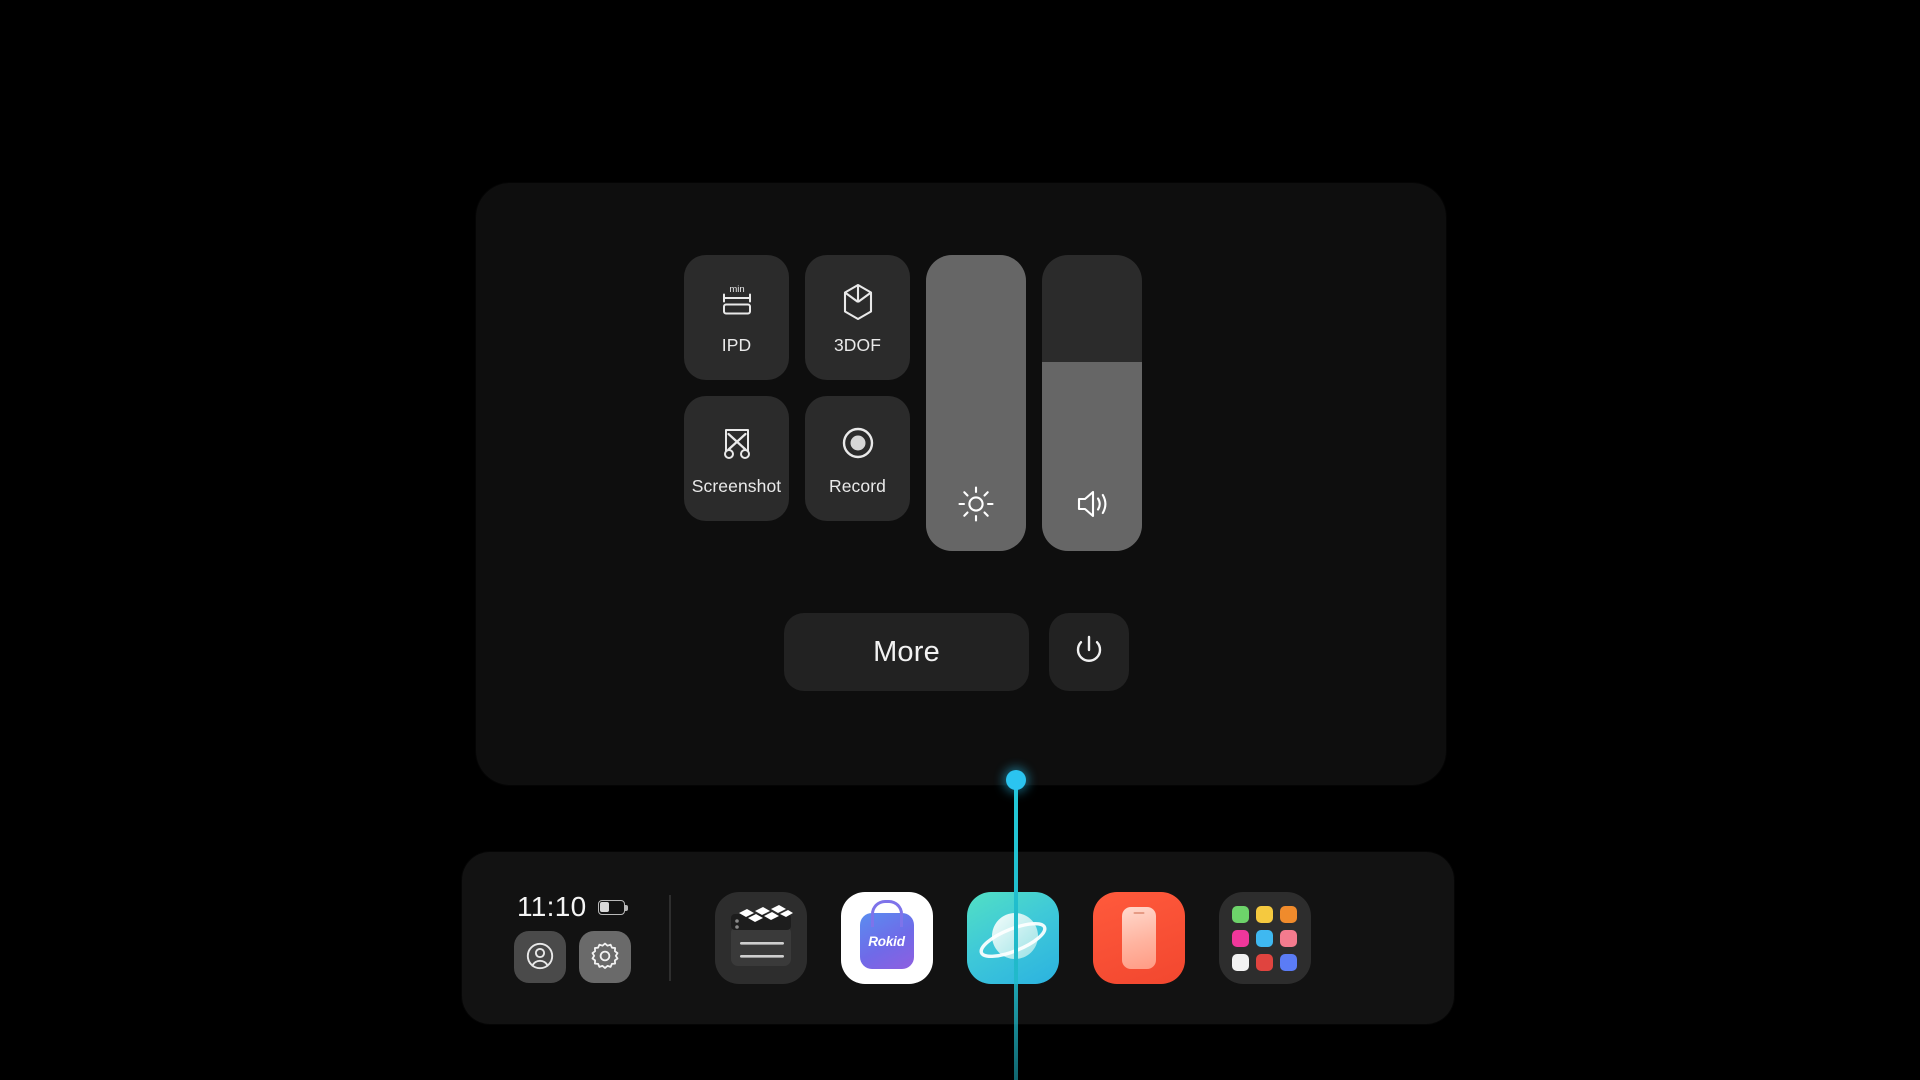 The height and width of the screenshot is (1080, 1920). I want to click on dock-app-list: Rokid, so click(1012, 938).